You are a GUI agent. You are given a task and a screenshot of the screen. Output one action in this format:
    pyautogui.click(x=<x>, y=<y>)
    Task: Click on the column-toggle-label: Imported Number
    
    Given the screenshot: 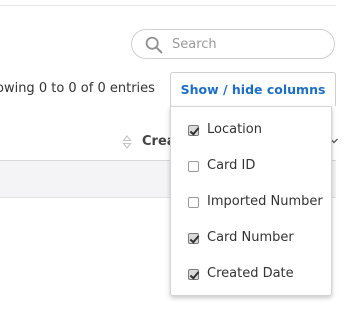 What is the action you would take?
    pyautogui.click(x=265, y=201)
    